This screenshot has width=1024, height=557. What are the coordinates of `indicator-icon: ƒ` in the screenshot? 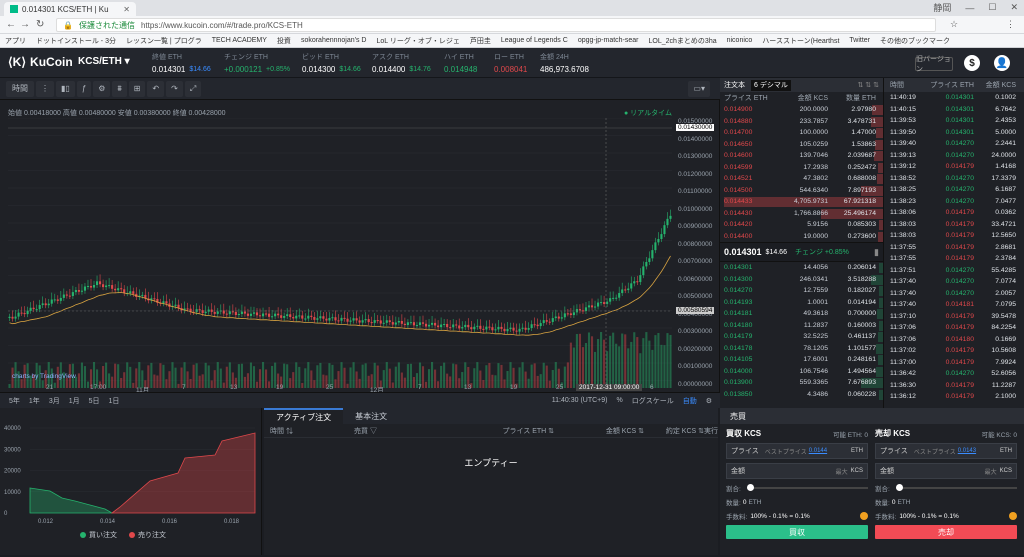 It's located at (84, 88).